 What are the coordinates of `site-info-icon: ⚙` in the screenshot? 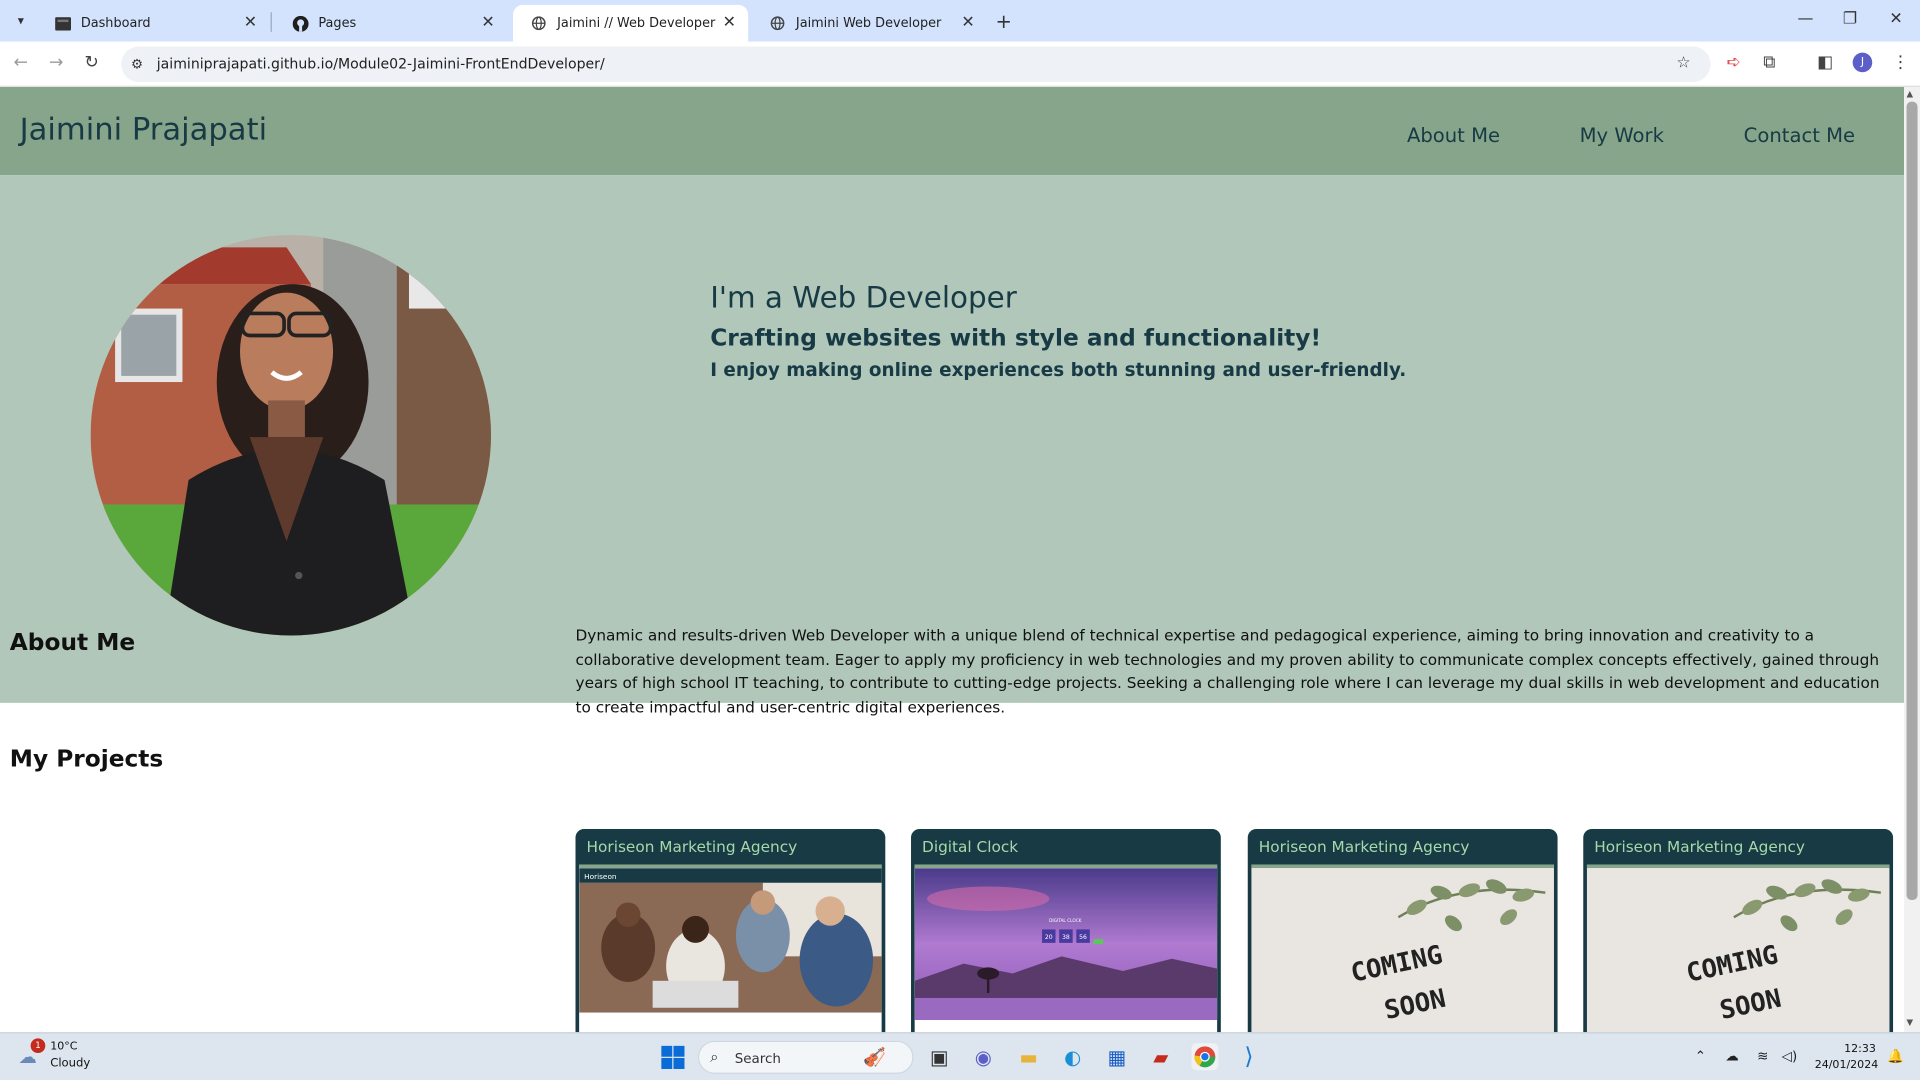 It's located at (137, 64).